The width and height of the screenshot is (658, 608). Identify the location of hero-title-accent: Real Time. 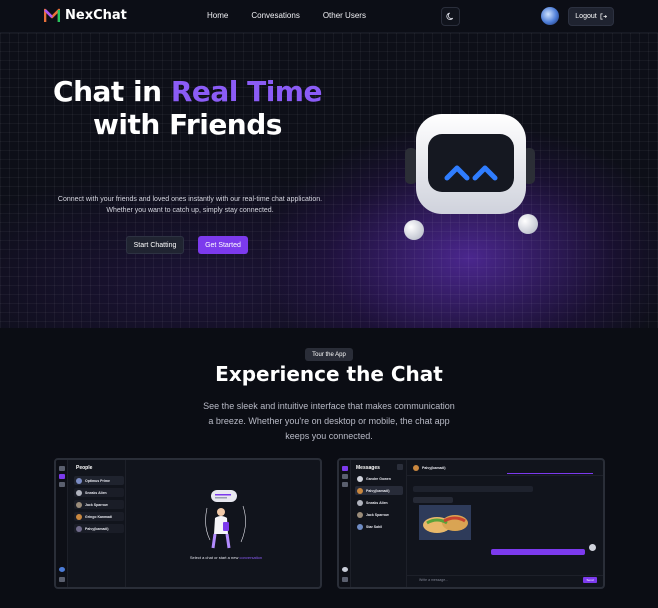
(246, 91).